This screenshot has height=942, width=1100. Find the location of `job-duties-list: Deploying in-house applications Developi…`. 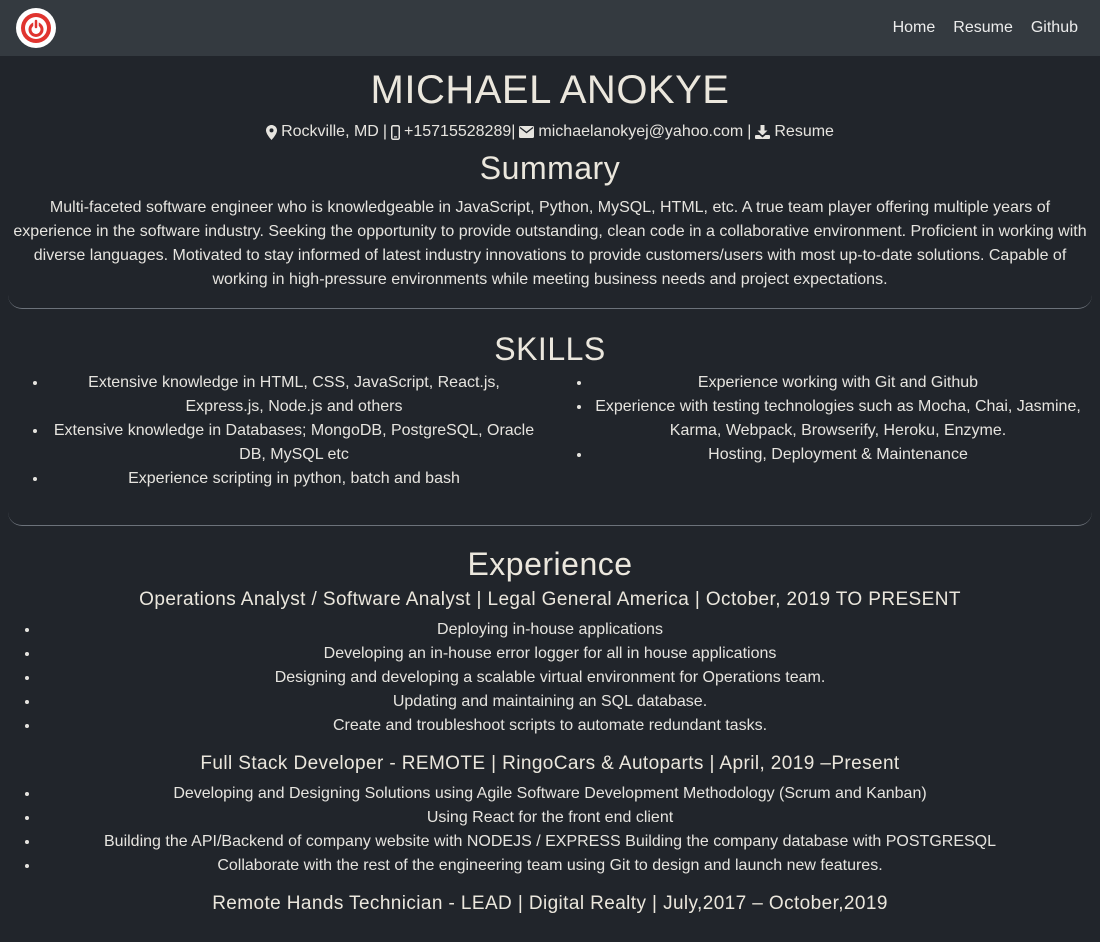

job-duties-list: Deploying in-house applications Developi… is located at coordinates (550, 678).